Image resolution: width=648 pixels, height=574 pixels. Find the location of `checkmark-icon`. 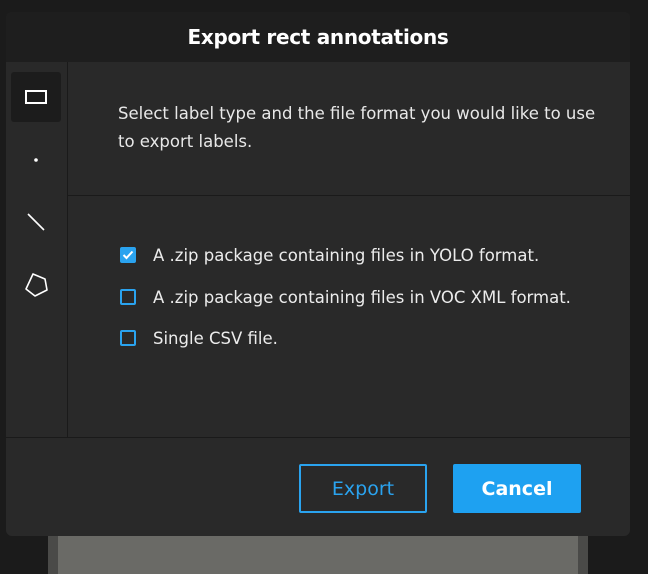

checkmark-icon is located at coordinates (128, 255).